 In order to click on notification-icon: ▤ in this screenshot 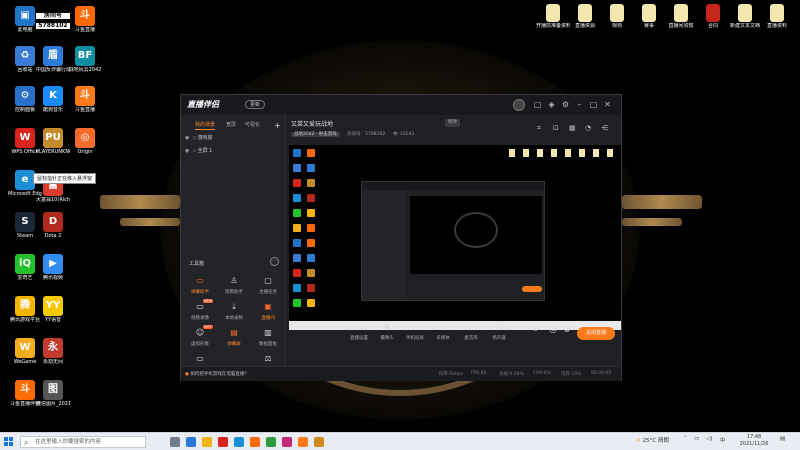, I will do `click(782, 439)`.